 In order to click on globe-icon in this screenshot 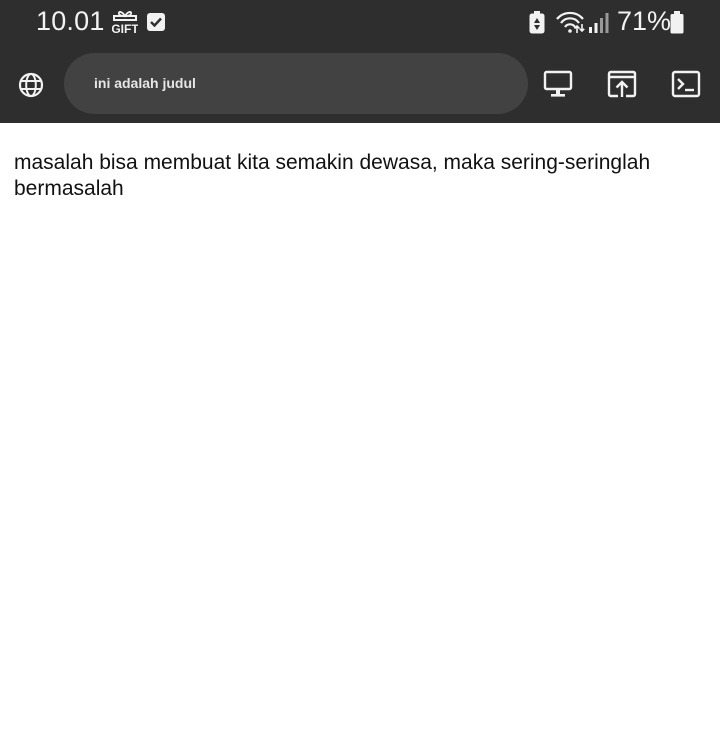, I will do `click(31, 85)`.